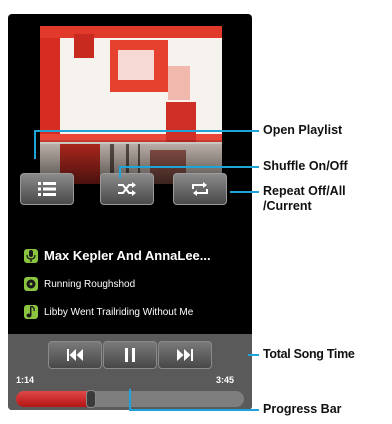  I want to click on music-note-icon, so click(31, 312).